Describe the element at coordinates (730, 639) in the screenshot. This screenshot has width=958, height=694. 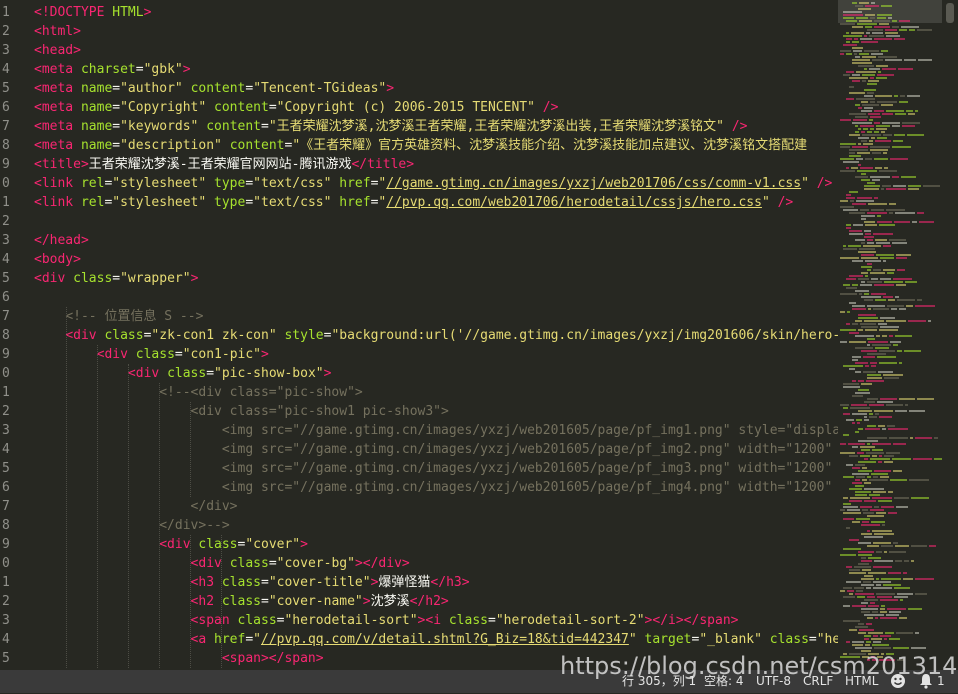
I see `code-token: "_blank"` at that location.